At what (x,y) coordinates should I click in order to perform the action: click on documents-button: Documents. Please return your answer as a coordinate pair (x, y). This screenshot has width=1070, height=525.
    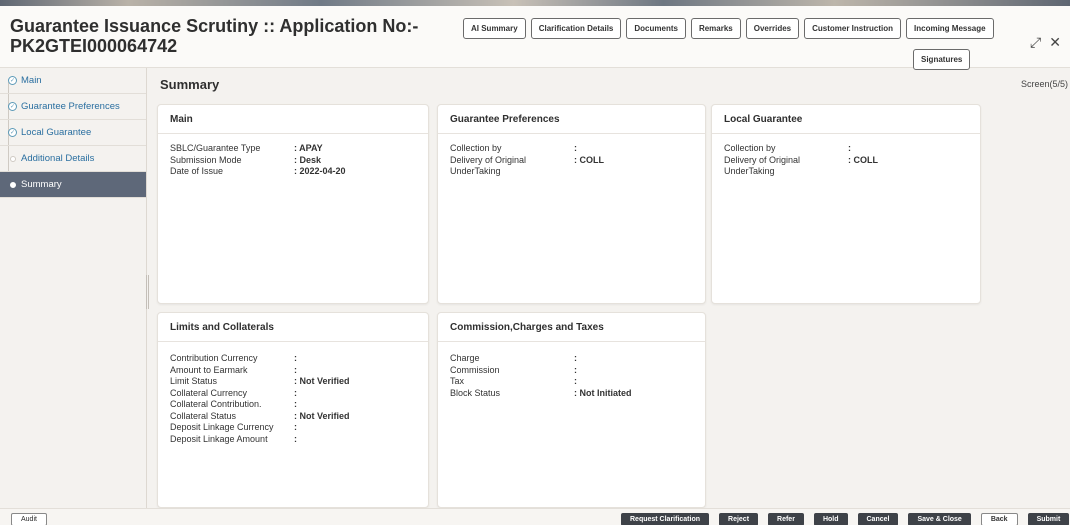
    Looking at the image, I should click on (656, 28).